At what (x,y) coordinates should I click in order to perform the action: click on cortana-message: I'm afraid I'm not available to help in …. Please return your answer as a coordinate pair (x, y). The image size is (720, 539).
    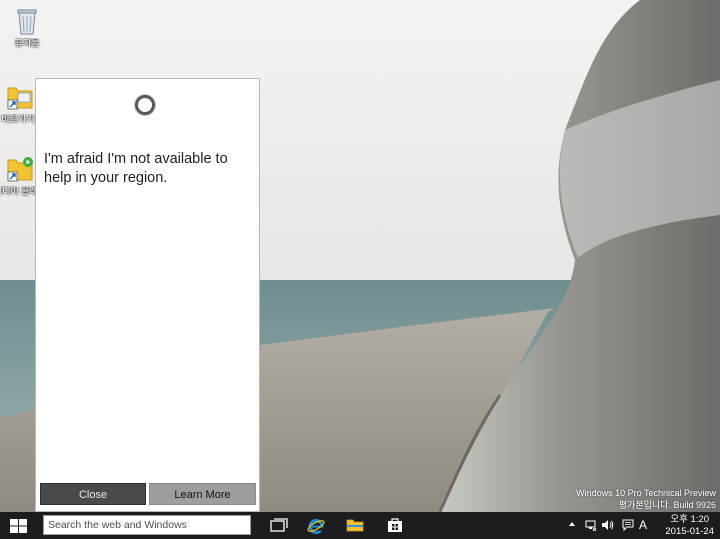
    Looking at the image, I should click on (136, 168).